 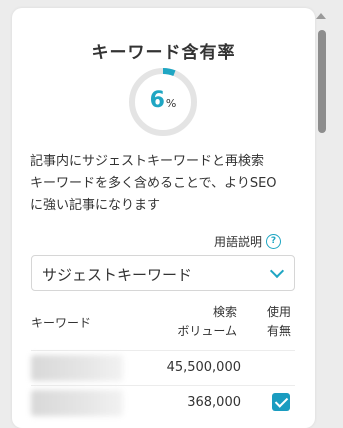 I want to click on search-volume: 368,000, so click(x=214, y=402).